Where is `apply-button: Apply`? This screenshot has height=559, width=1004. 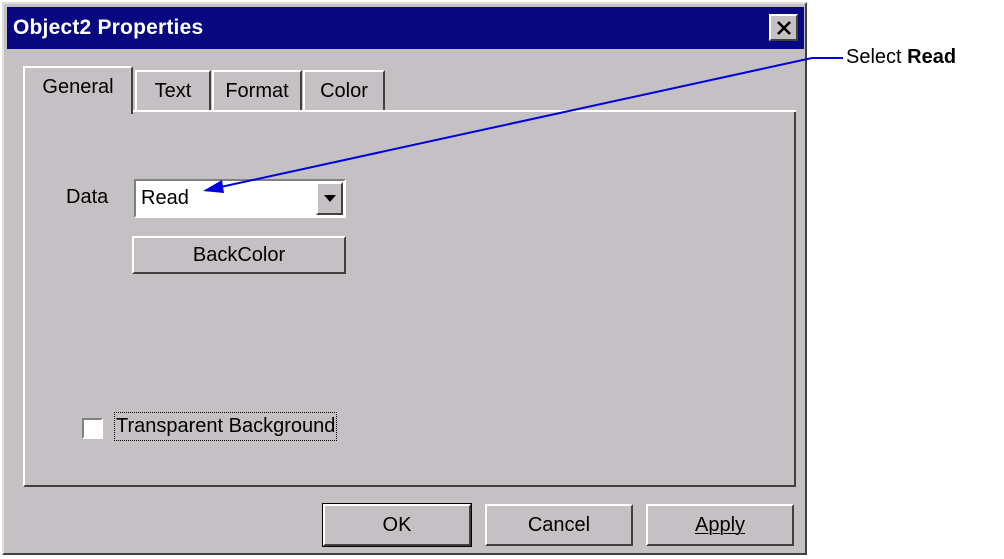 apply-button: Apply is located at coordinates (720, 525).